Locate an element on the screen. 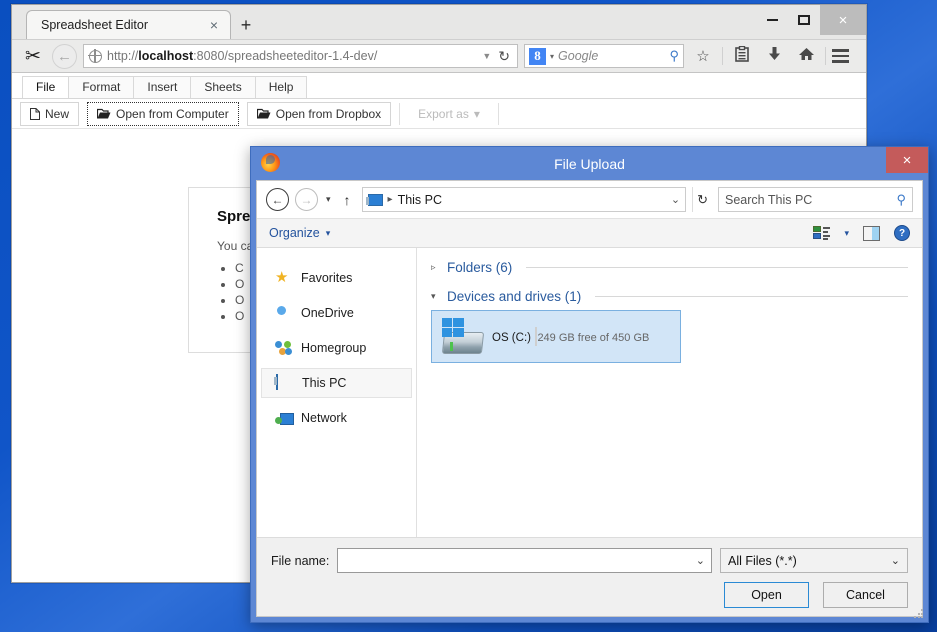 Image resolution: width=937 pixels, height=632 pixels. menu-hamburger-icon is located at coordinates (845, 56).